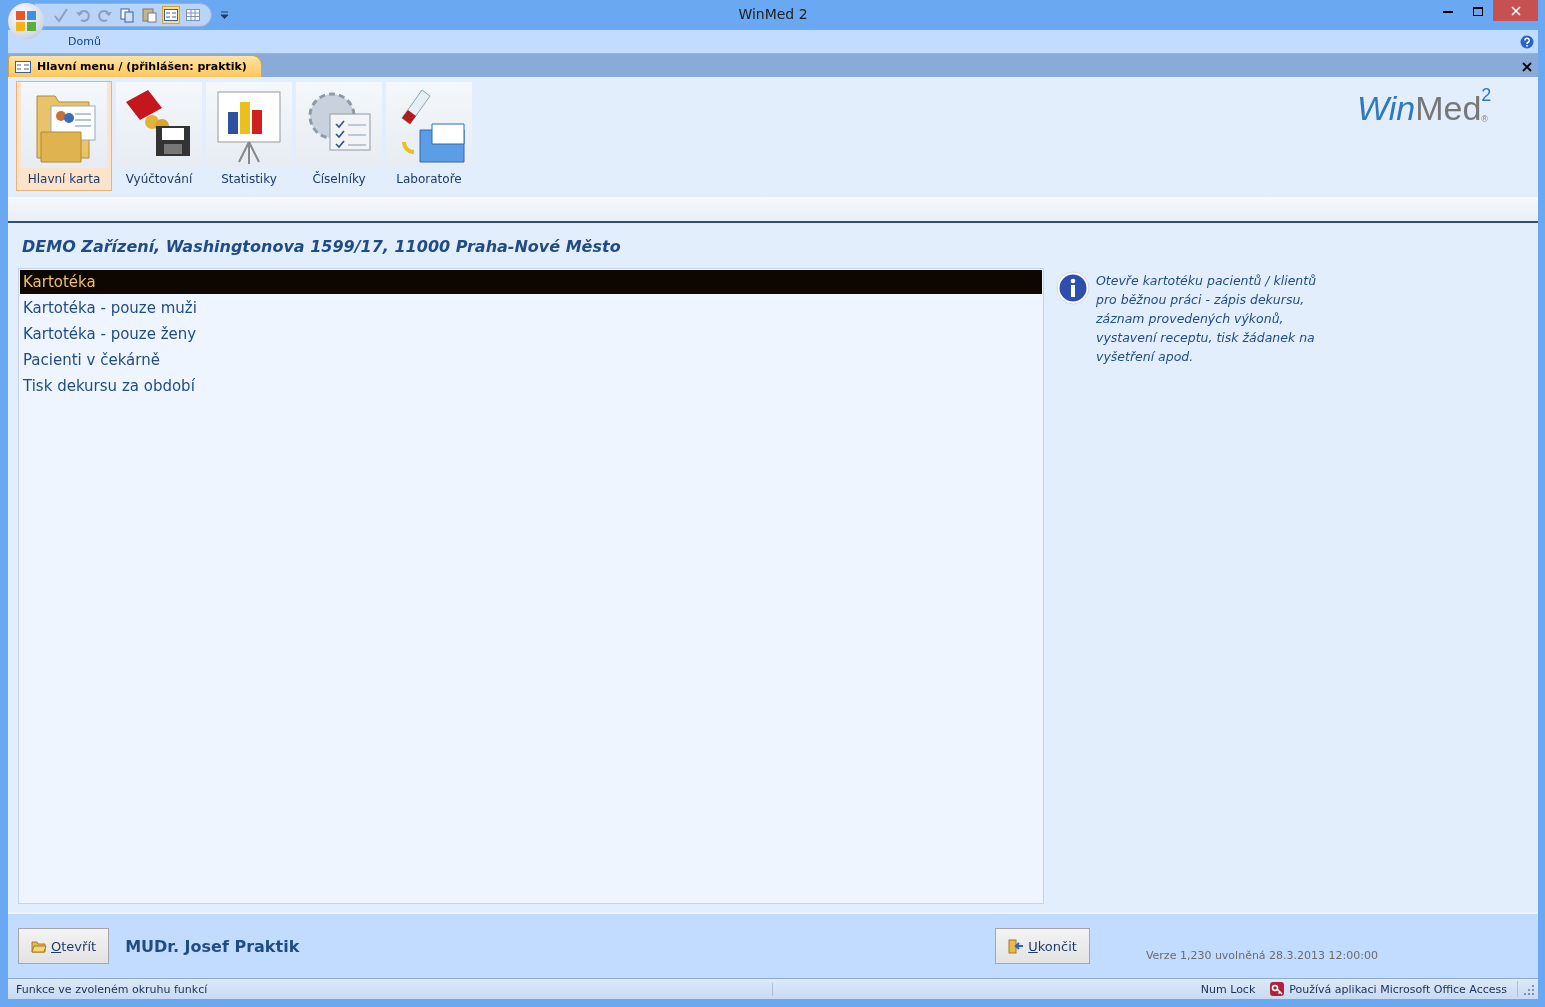 The image size is (1545, 1007). What do you see at coordinates (1478, 11) in the screenshot?
I see `maximize-icon` at bounding box center [1478, 11].